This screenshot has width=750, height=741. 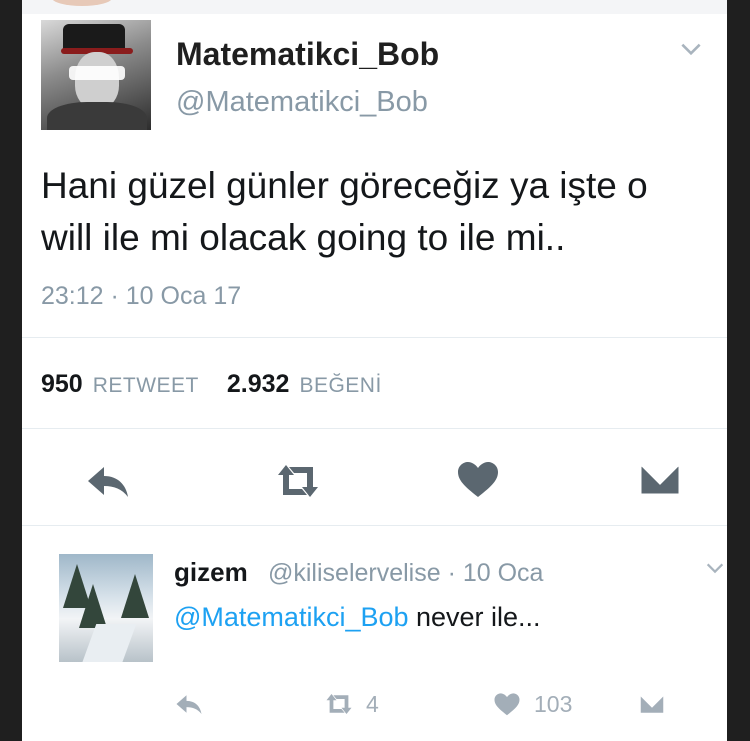 I want to click on tweet-timestamp: 23:12 · 10 Oca 17, so click(x=141, y=296).